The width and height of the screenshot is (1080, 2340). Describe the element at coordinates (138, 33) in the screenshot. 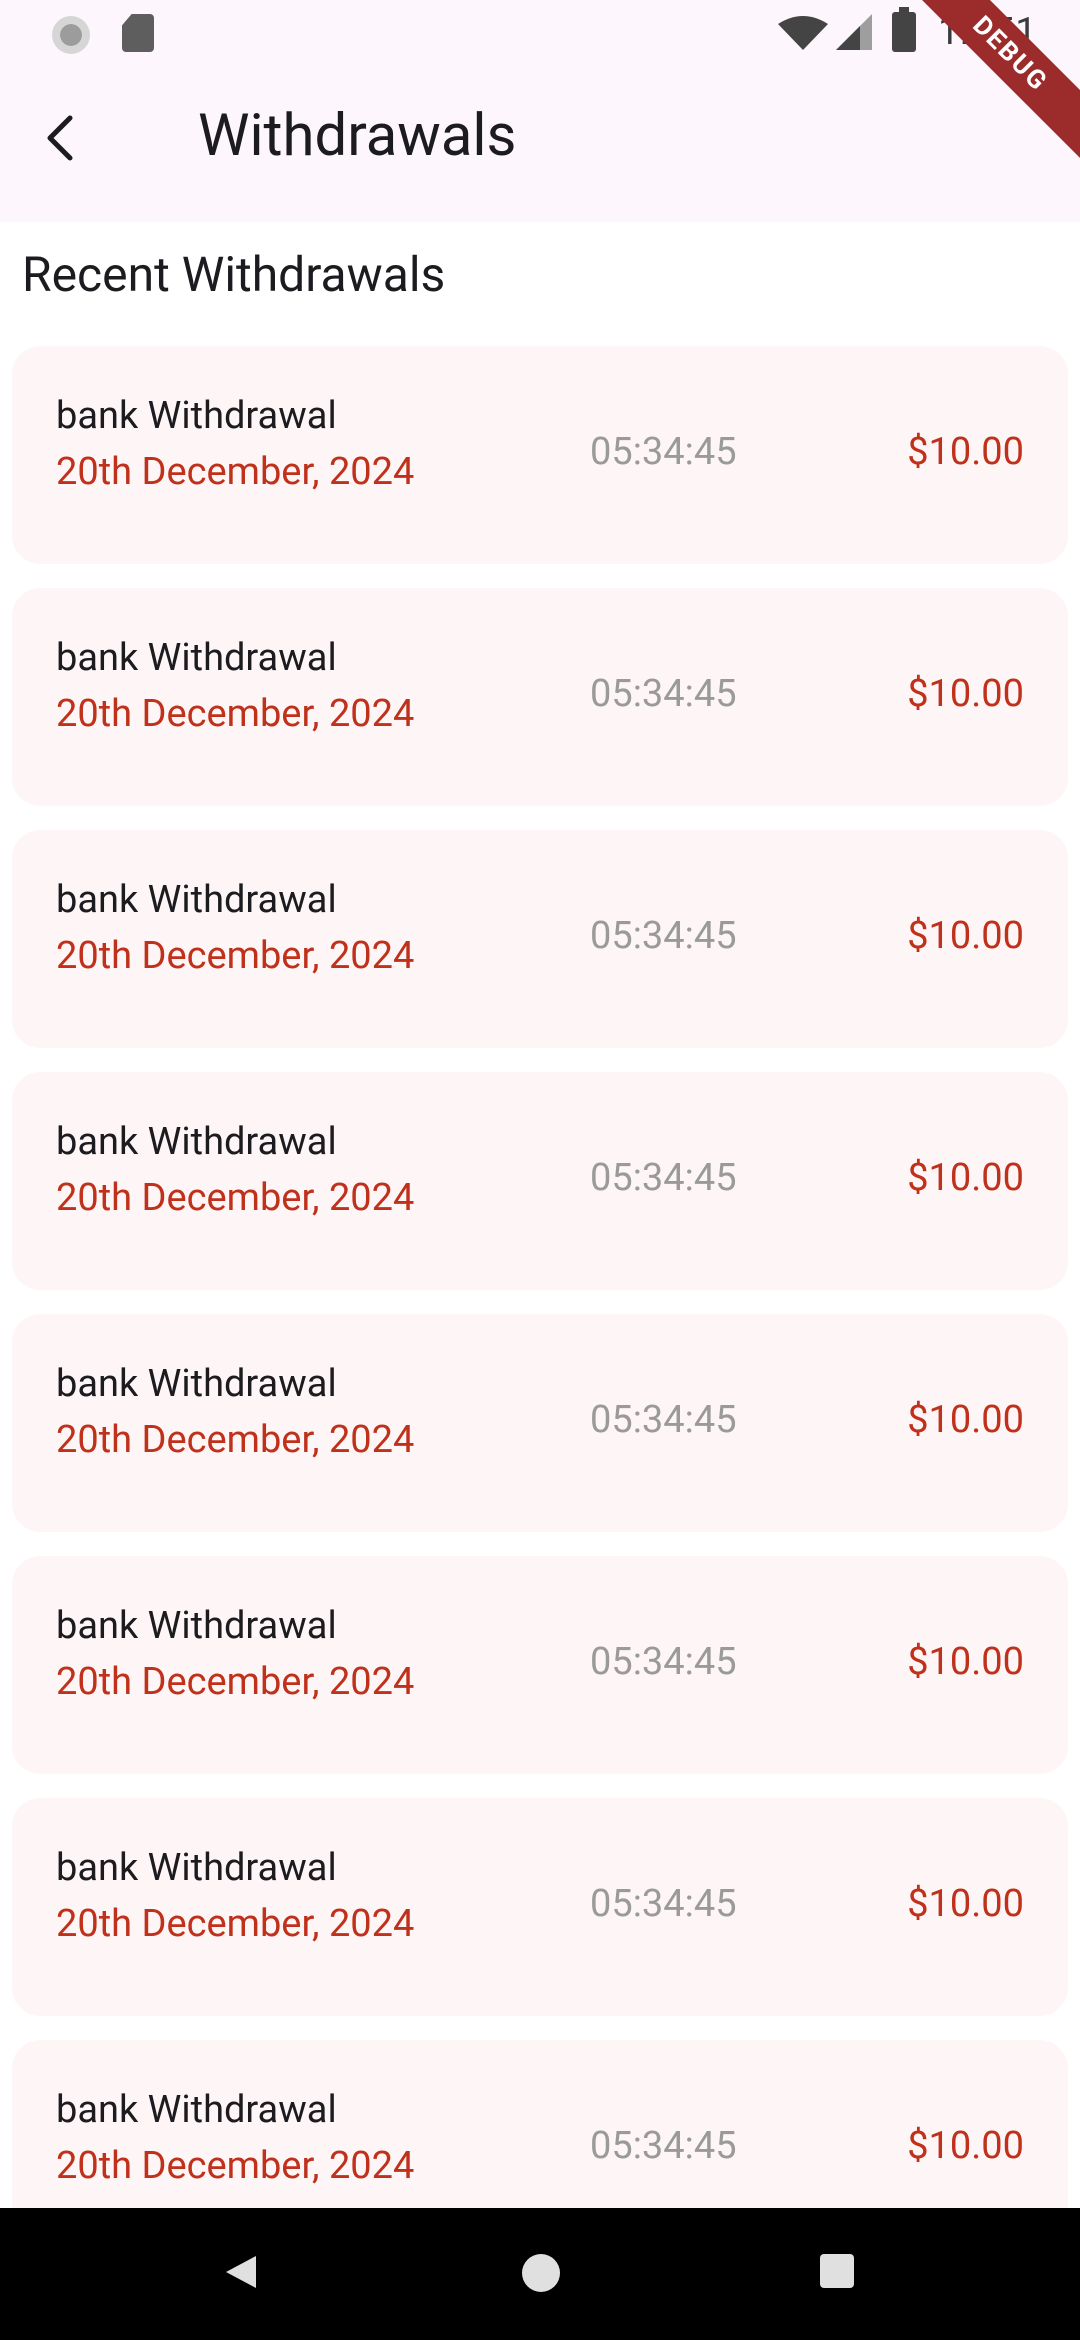

I see `sd-card-icon` at that location.